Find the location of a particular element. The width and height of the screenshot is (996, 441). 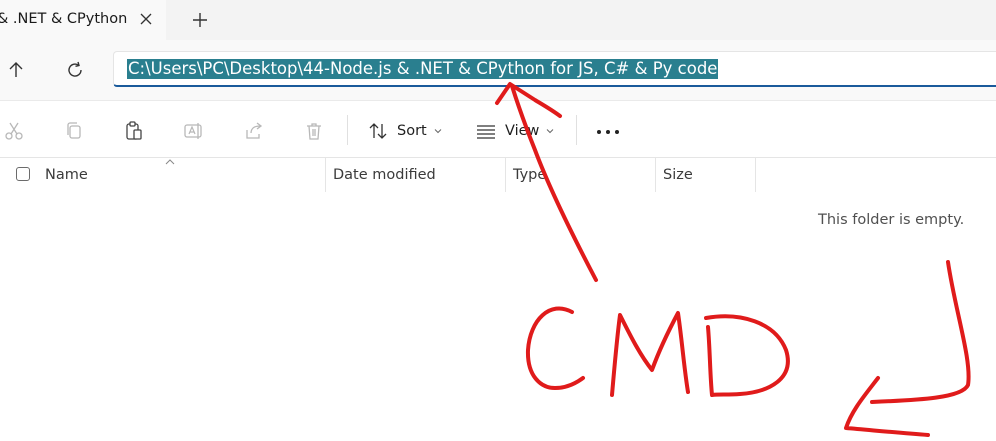

annotation-arrow-hook is located at coordinates (920, 332).